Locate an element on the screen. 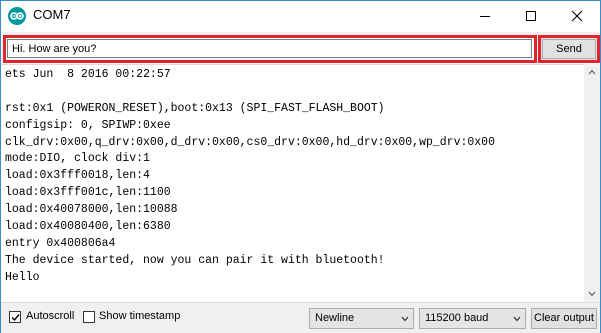 This screenshot has width=601, height=333. send-row: Send is located at coordinates (300, 47).